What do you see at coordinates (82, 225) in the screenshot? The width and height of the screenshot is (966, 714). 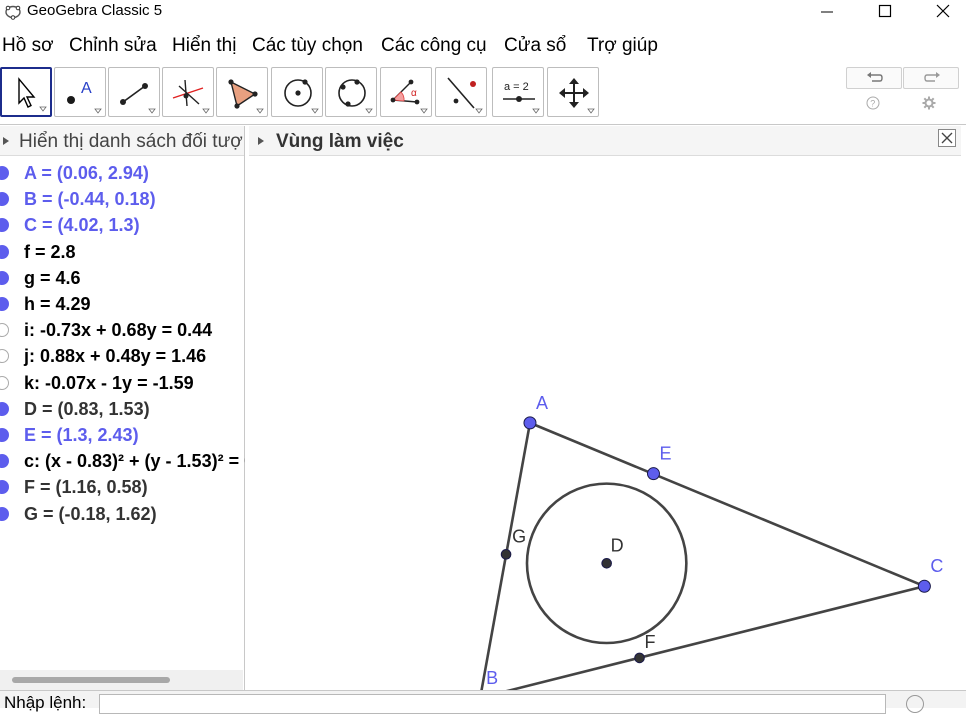 I see `algebra-item-text: C = (4.02, 1.3)` at bounding box center [82, 225].